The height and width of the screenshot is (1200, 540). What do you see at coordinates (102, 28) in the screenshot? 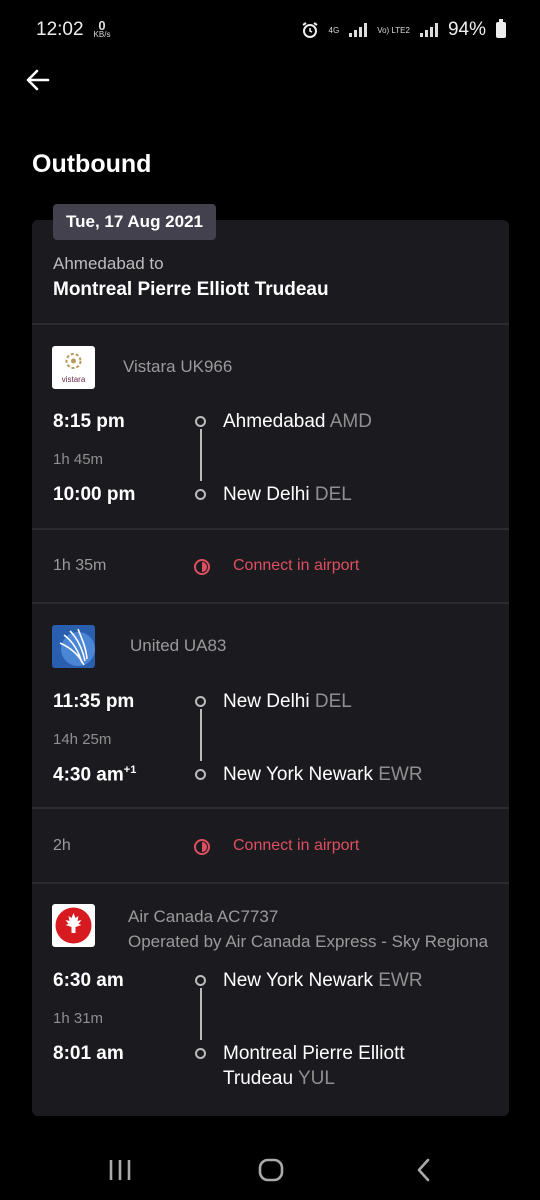
I see `network-speed: 0 KB/s` at bounding box center [102, 28].